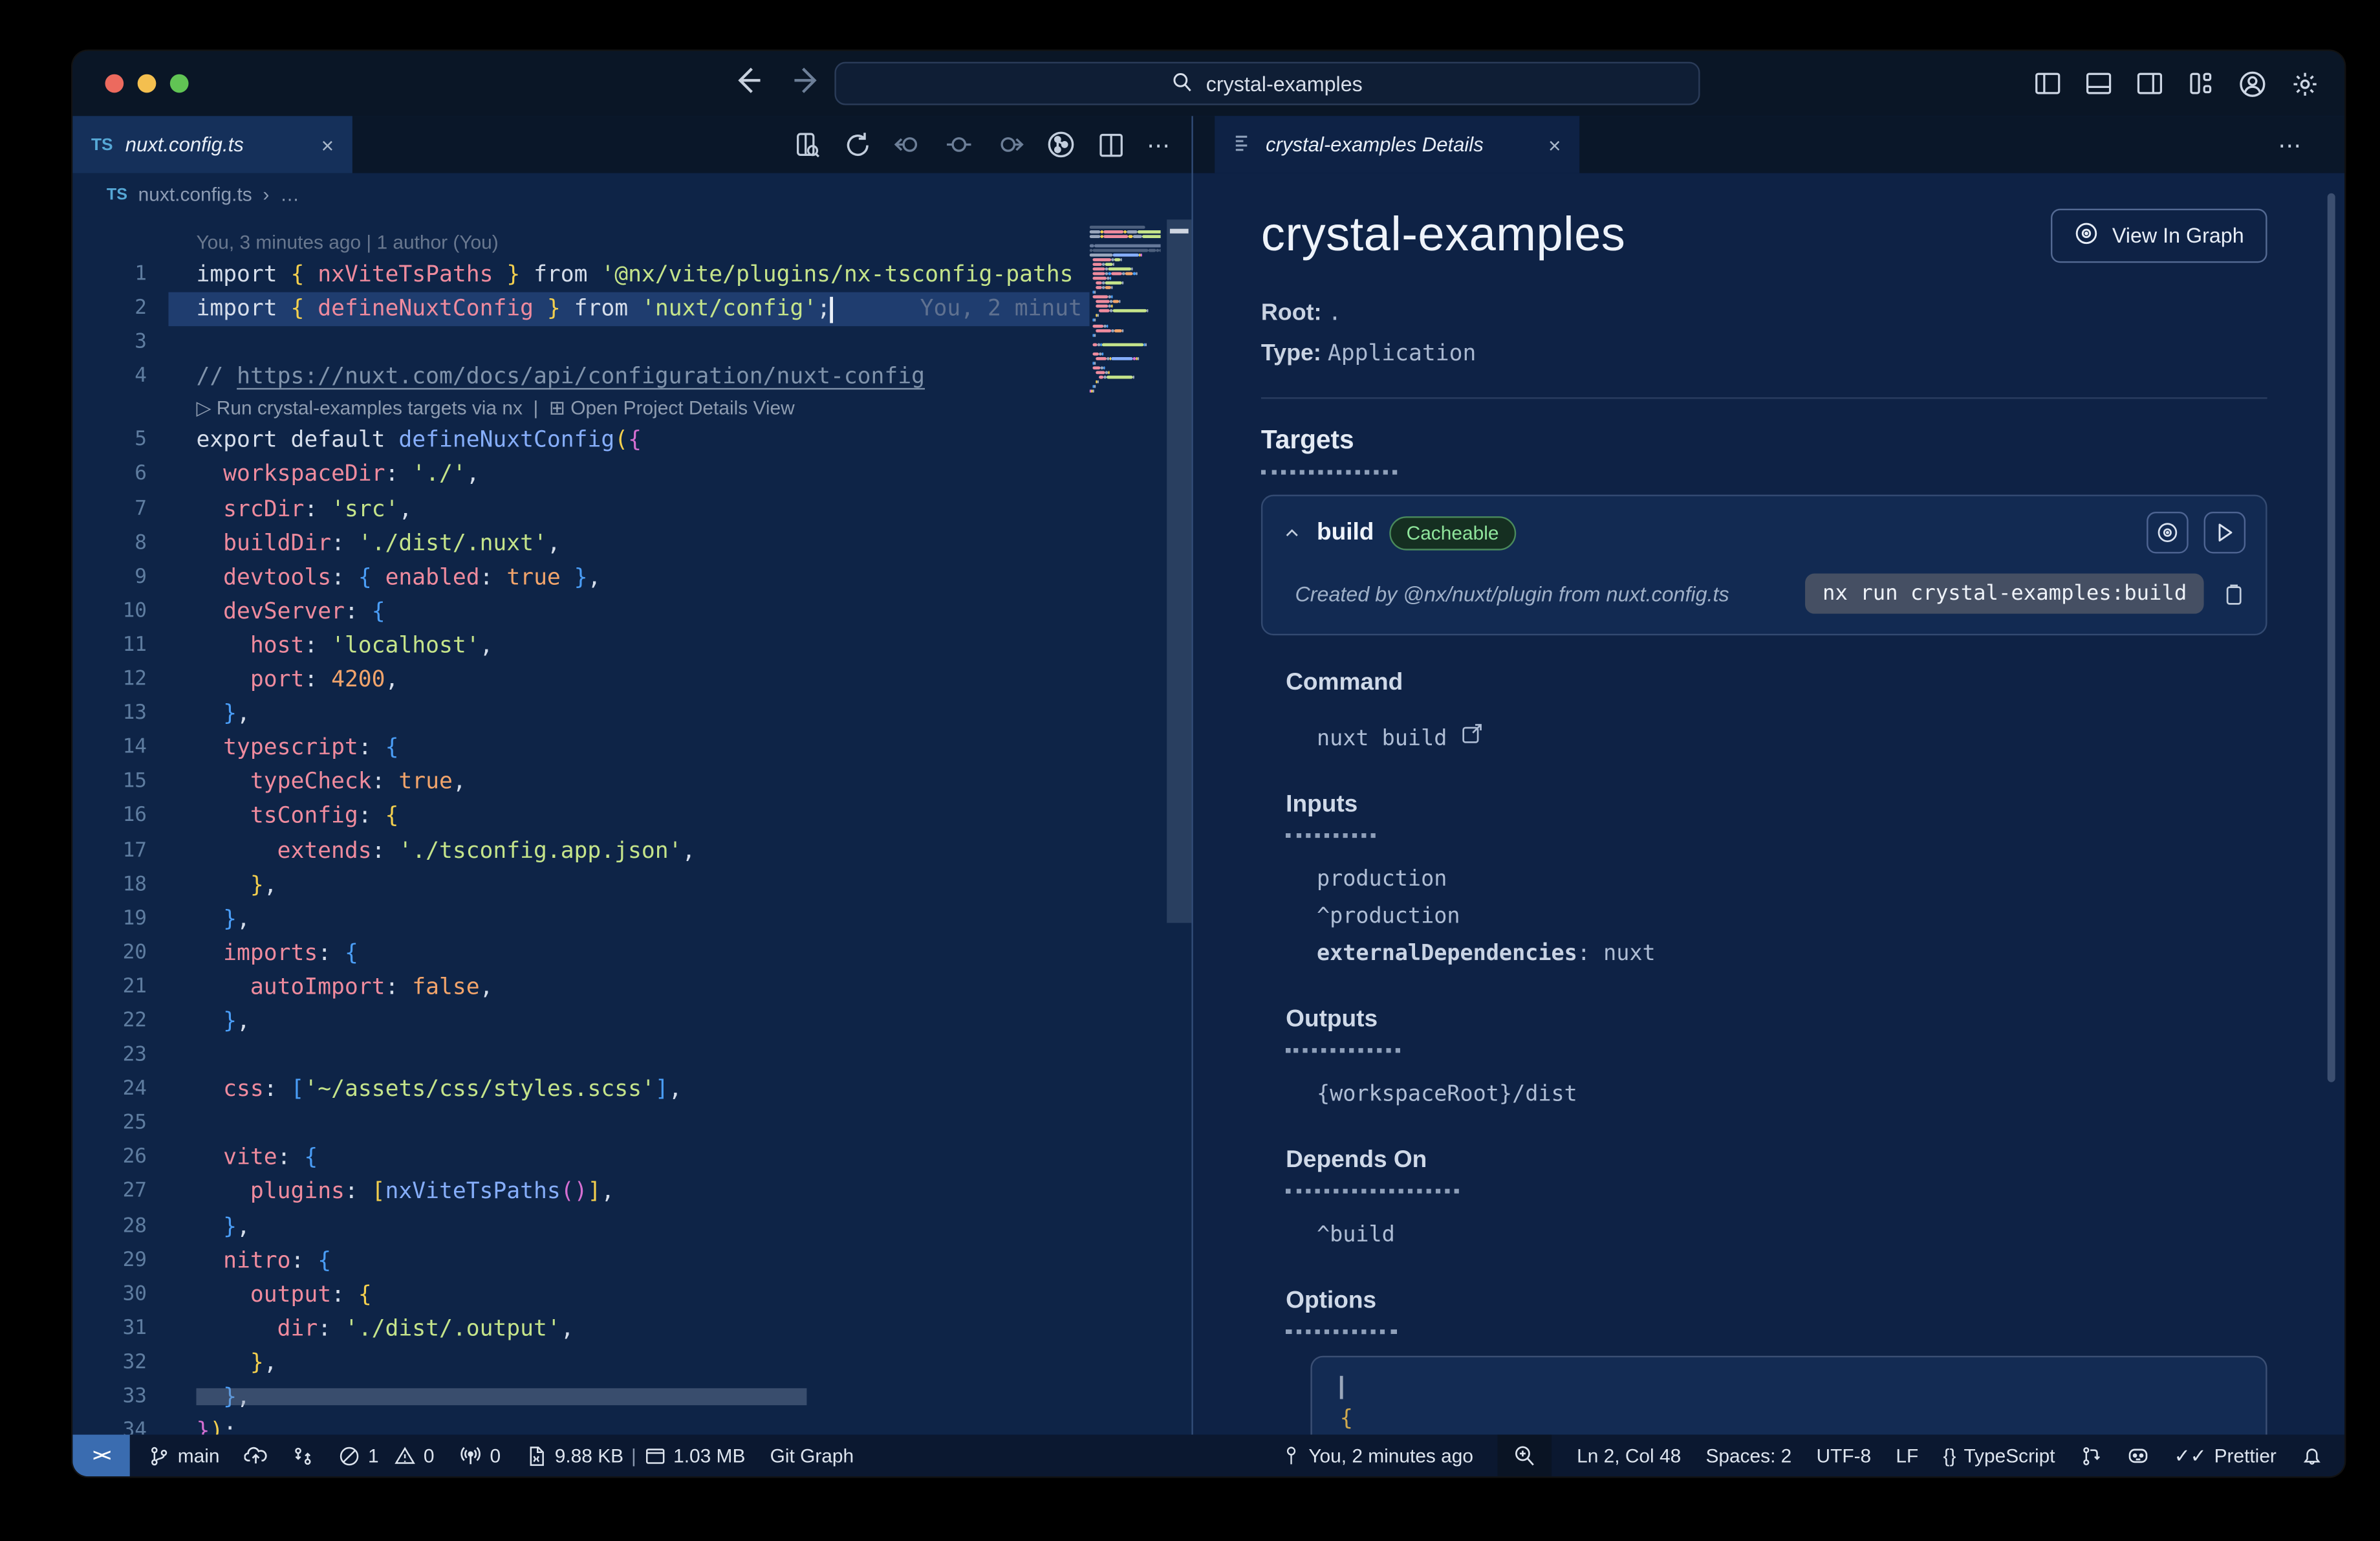  What do you see at coordinates (184, 1456) in the screenshot?
I see `git-branch-item: main` at bounding box center [184, 1456].